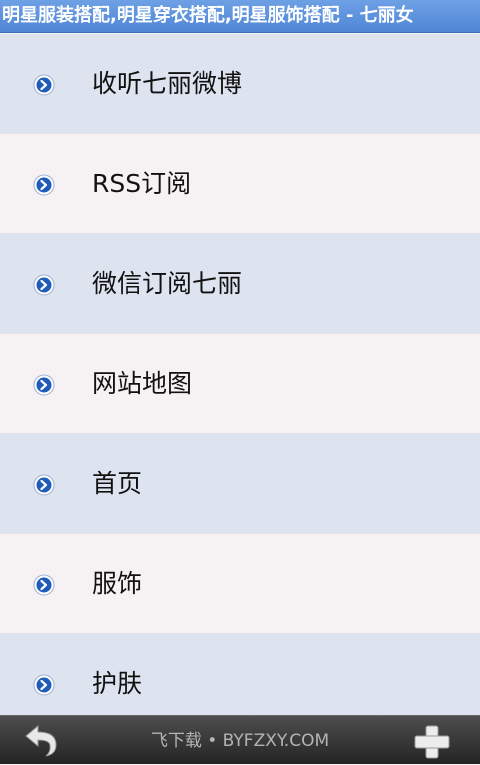 Image resolution: width=480 pixels, height=765 pixels. Describe the element at coordinates (240, 484) in the screenshot. I see `menu-item: 首页` at that location.